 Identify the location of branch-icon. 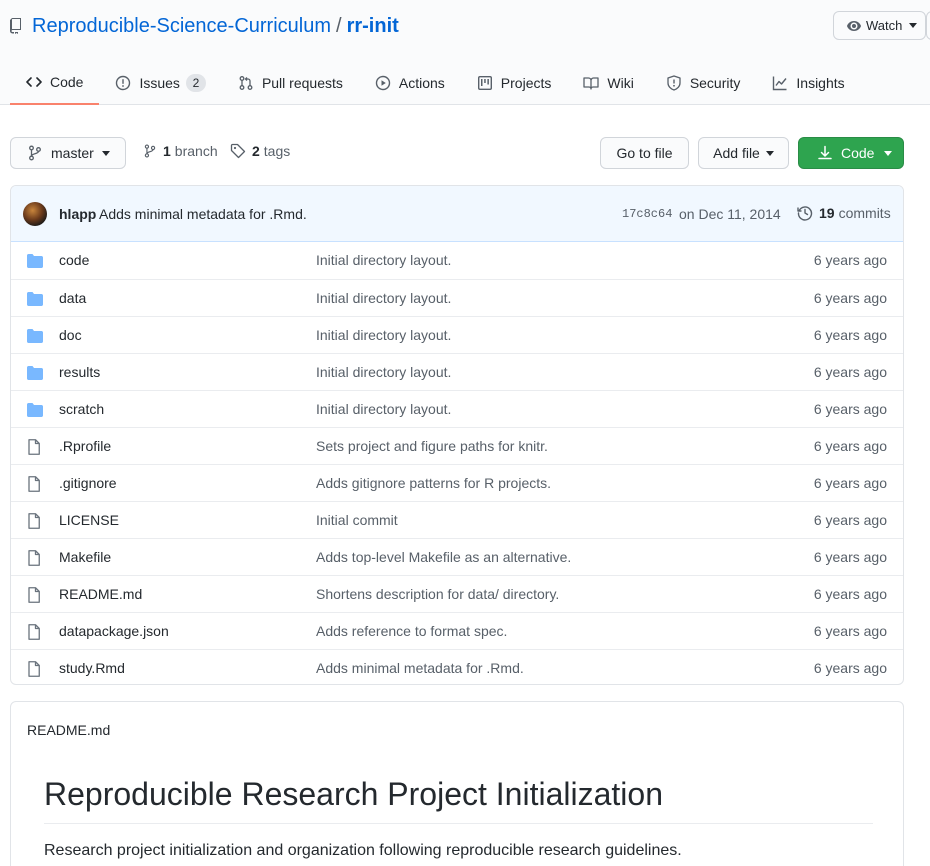
(35, 153).